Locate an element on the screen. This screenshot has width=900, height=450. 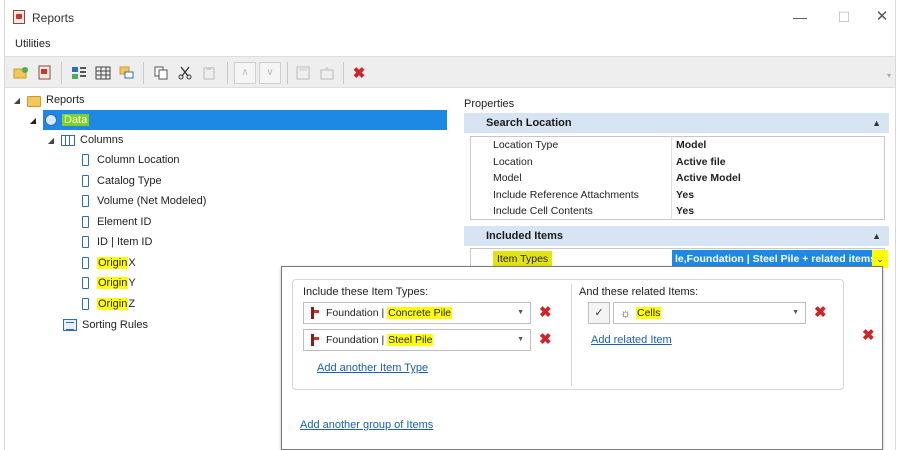
tree-node-label: Reports is located at coordinates (65, 100).